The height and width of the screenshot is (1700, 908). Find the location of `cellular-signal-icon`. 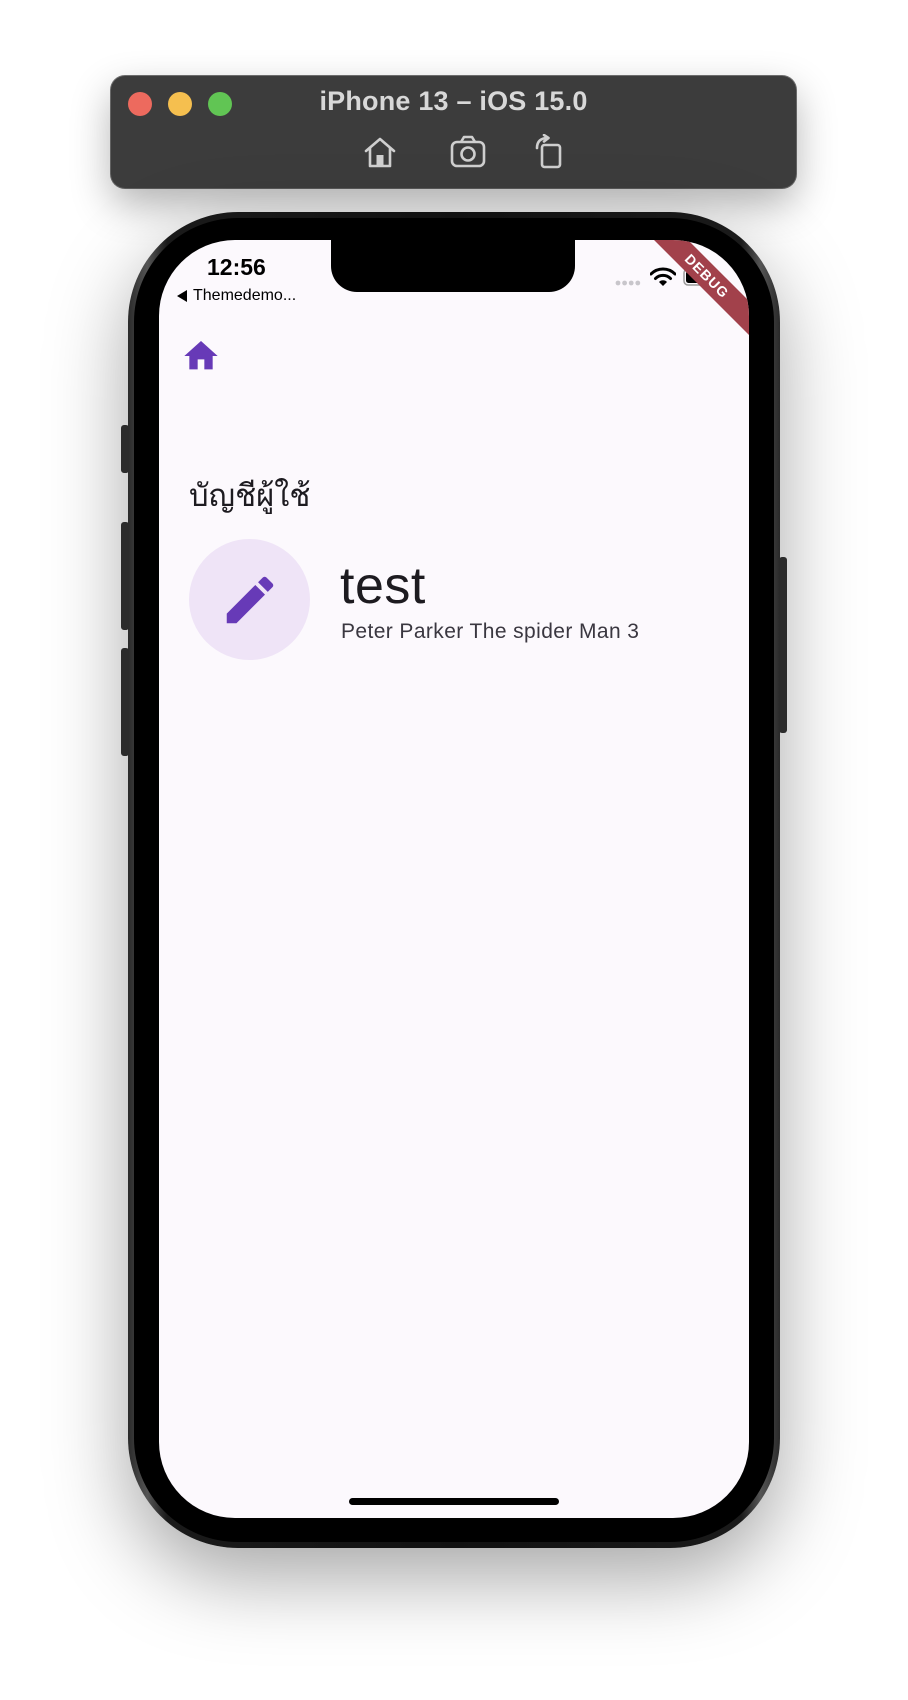

cellular-signal-icon is located at coordinates (628, 283).